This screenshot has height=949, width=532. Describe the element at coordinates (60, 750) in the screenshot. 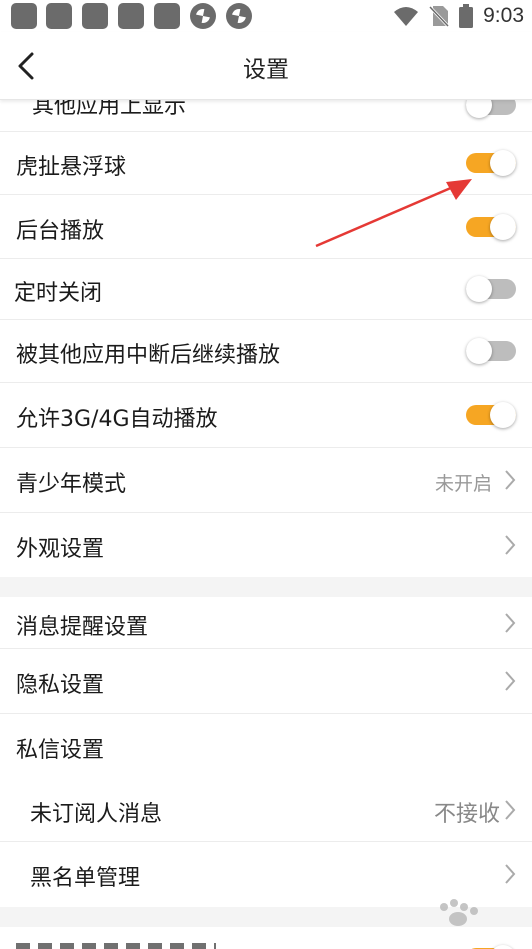

I see `section-label: 私信设置` at that location.